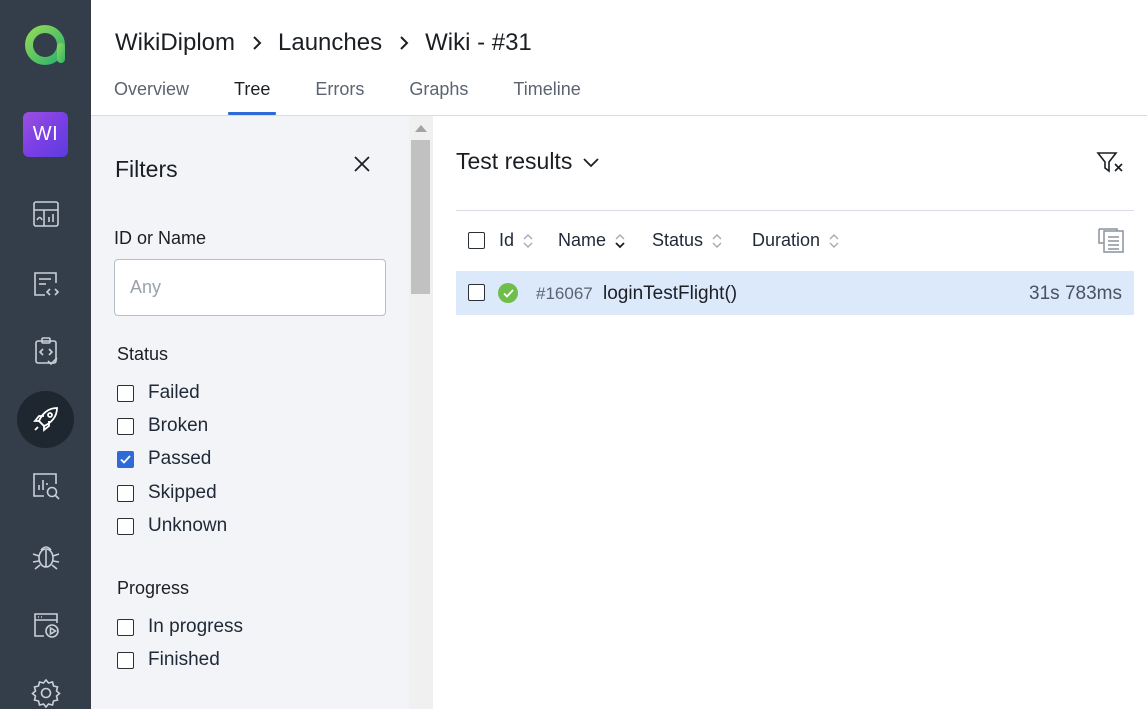 Image resolution: width=1147 pixels, height=709 pixels. I want to click on column-id: Id, so click(516, 240).